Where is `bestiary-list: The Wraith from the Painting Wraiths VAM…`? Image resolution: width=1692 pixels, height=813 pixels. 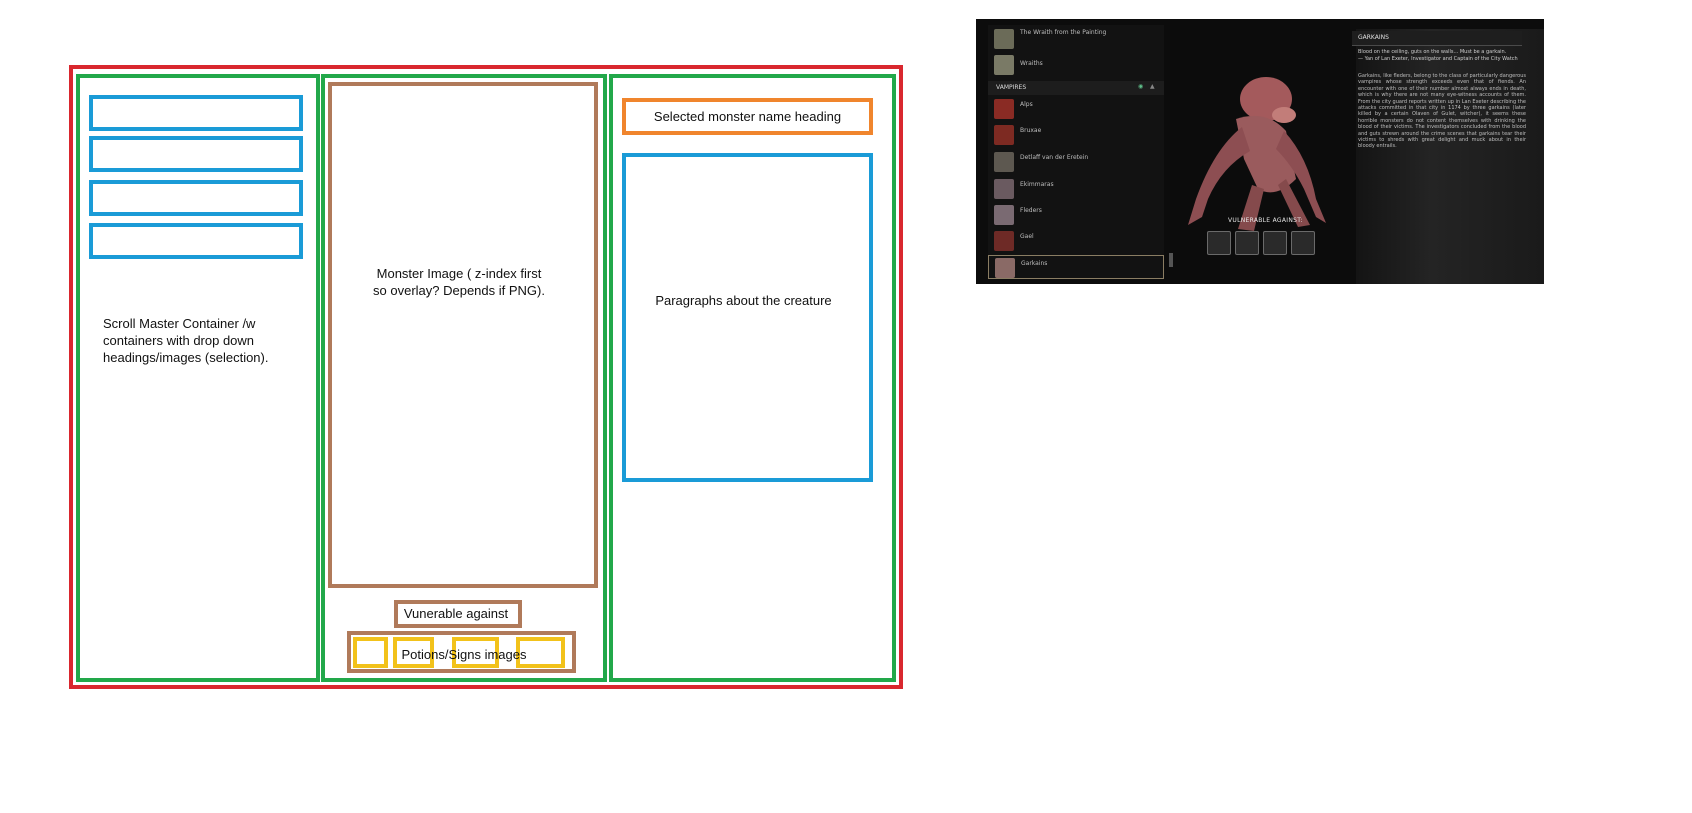
bestiary-list: The Wraith from the Painting Wraiths VAM… is located at coordinates (1076, 152).